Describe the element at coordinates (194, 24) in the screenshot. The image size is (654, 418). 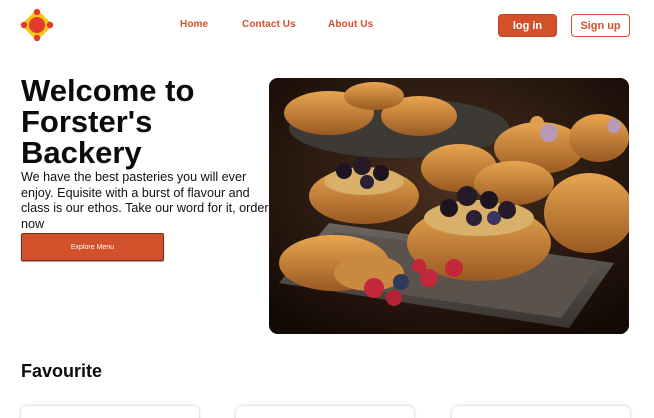
I see `nav-home-link: Home` at that location.